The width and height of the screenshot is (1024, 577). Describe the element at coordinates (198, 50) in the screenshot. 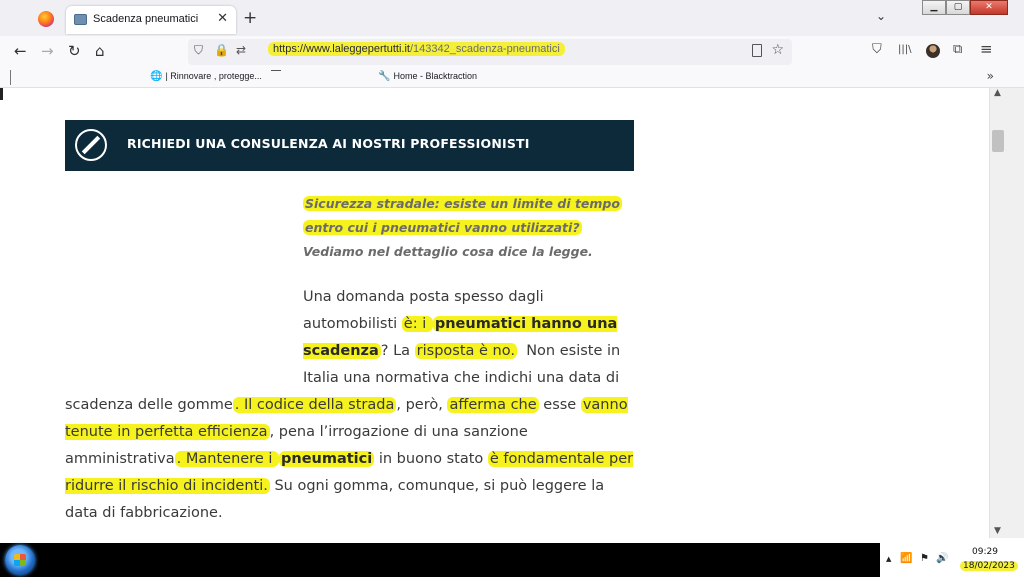

I see `tracking-protection-shield-icon: ⛉` at that location.